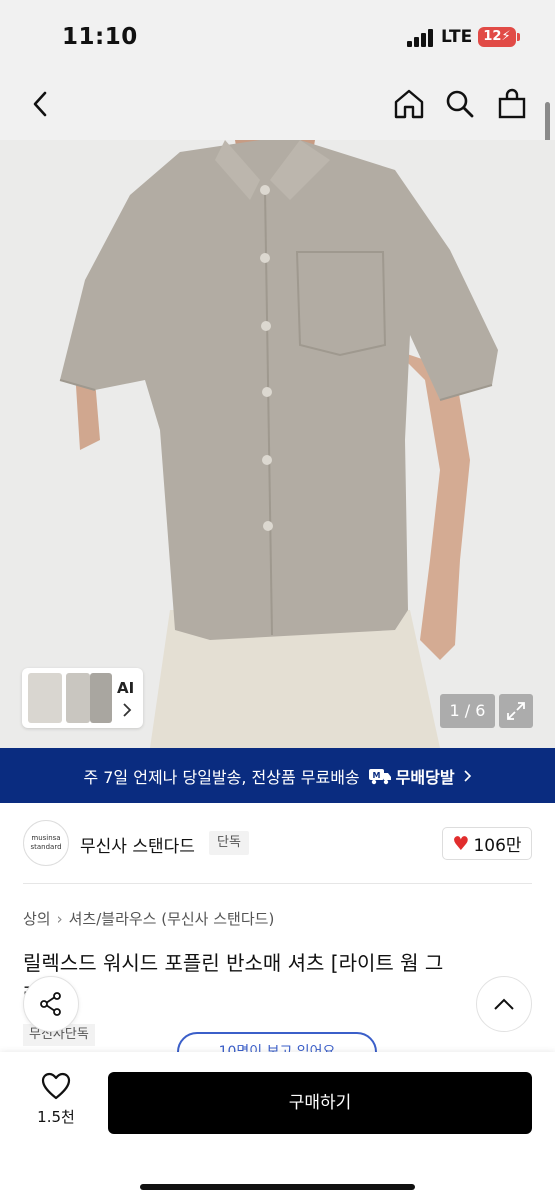 The width and height of the screenshot is (555, 1200). I want to click on breadcrumb-item: 셔츠/블라우스 (무신사 스탠다드), so click(172, 918).